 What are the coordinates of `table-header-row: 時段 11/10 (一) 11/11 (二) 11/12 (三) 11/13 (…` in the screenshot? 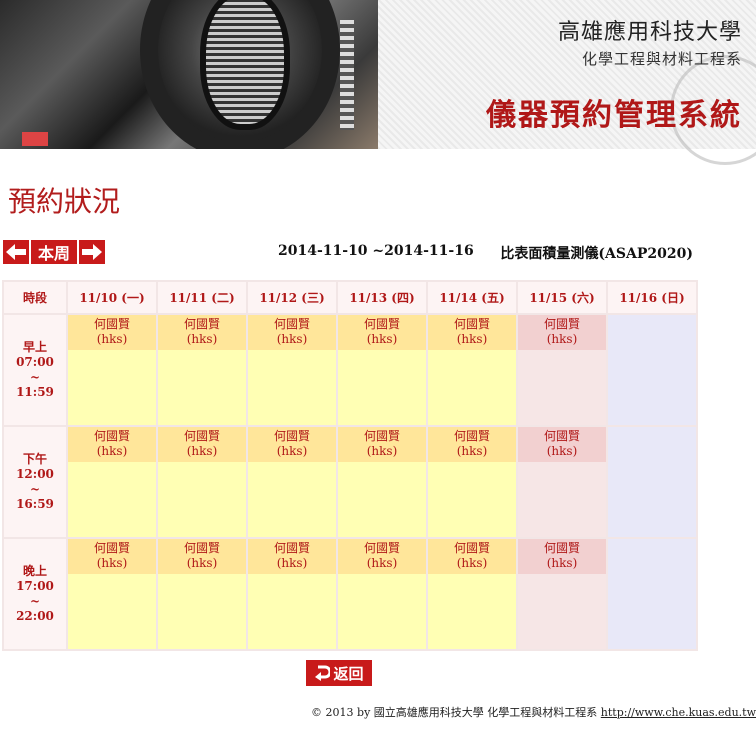 It's located at (350, 297).